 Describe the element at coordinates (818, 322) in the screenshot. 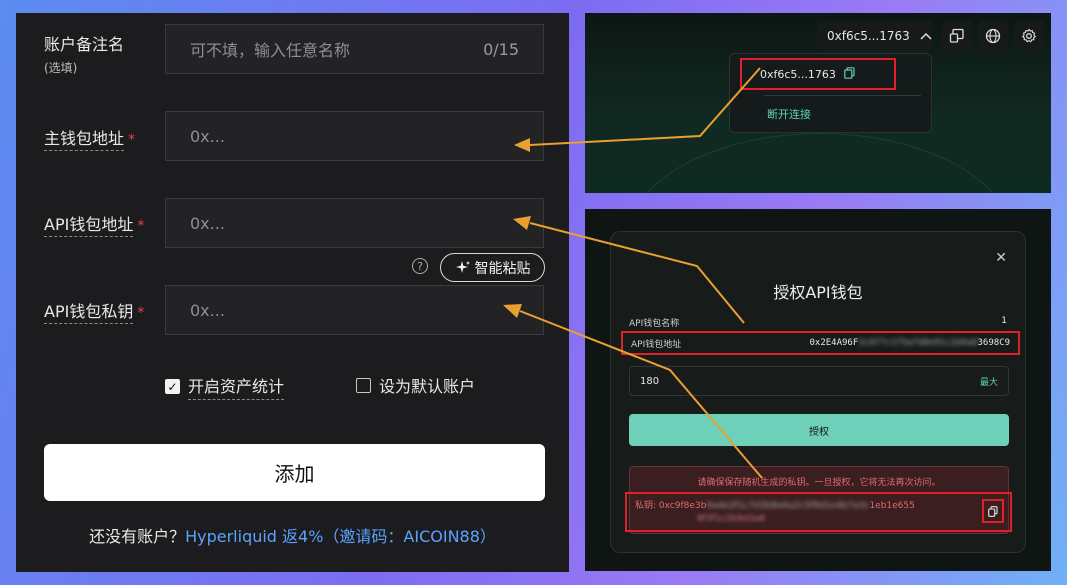

I see `api-wallet-name-row: API钱包名称 1` at that location.